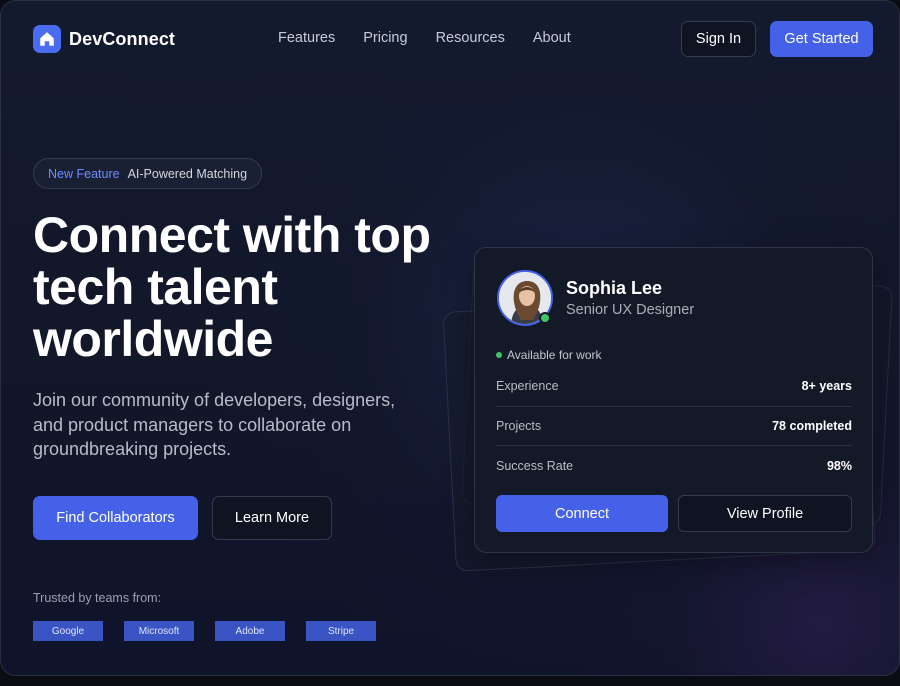  I want to click on availability-status: Available for work, so click(549, 355).